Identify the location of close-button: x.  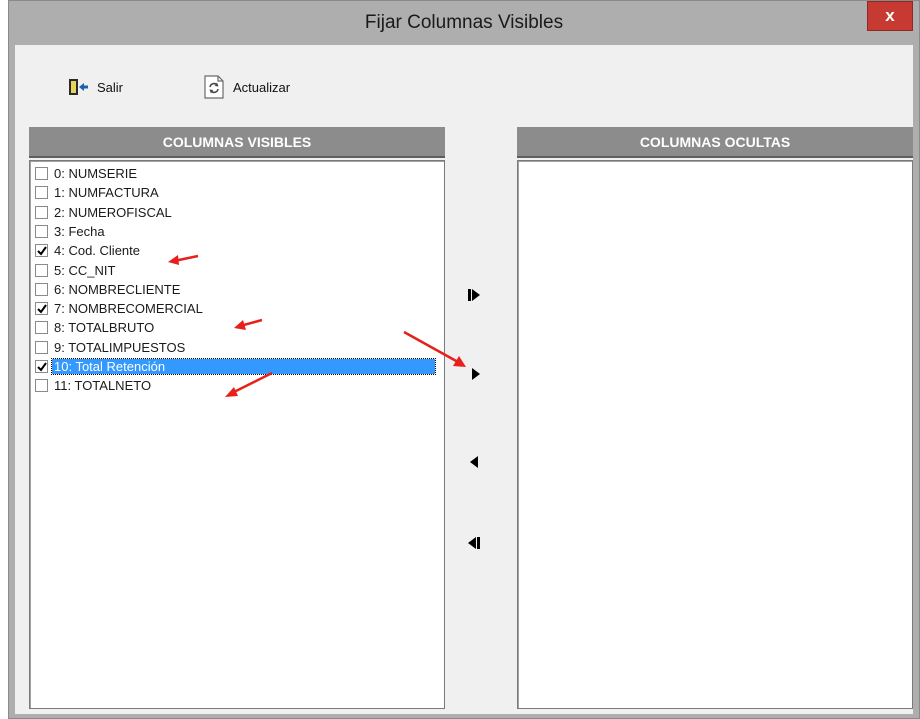
(890, 16).